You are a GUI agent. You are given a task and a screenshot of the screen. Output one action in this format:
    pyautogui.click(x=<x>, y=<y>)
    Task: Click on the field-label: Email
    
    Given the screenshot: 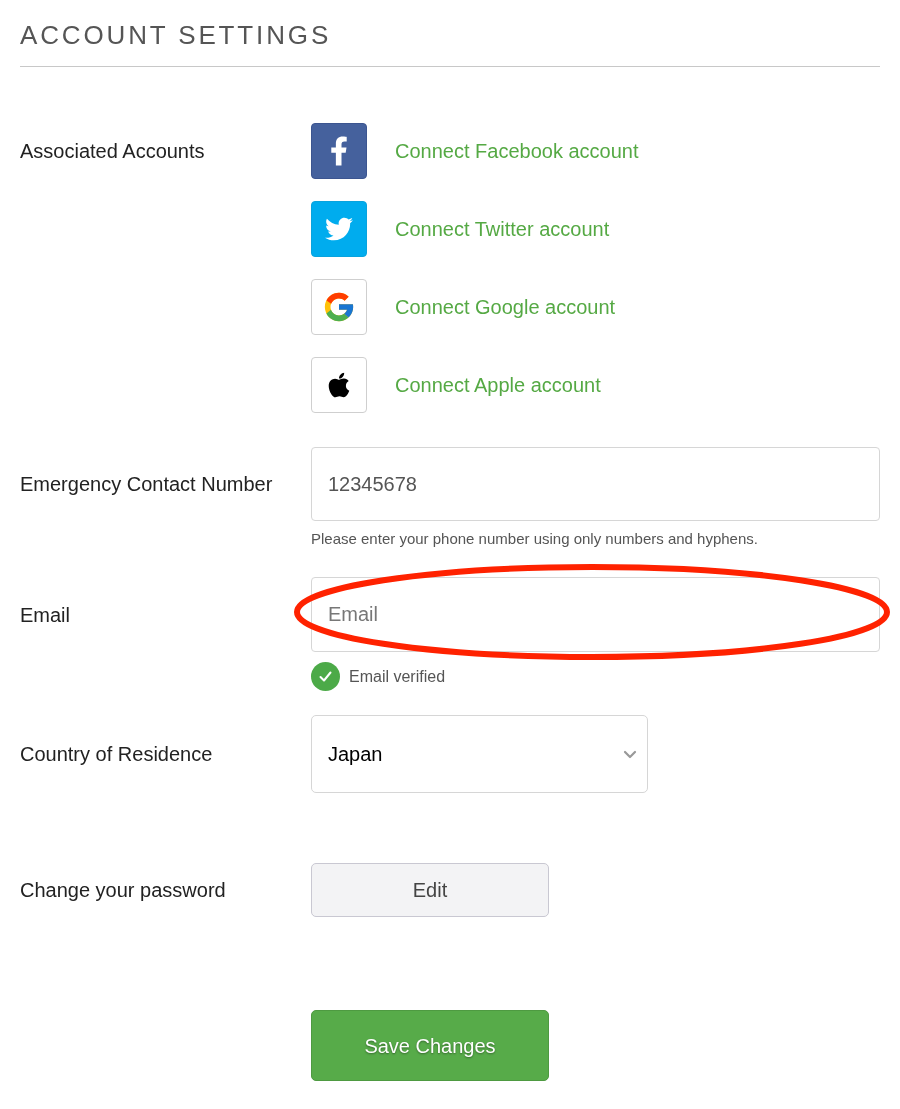 What is the action you would take?
    pyautogui.click(x=45, y=615)
    